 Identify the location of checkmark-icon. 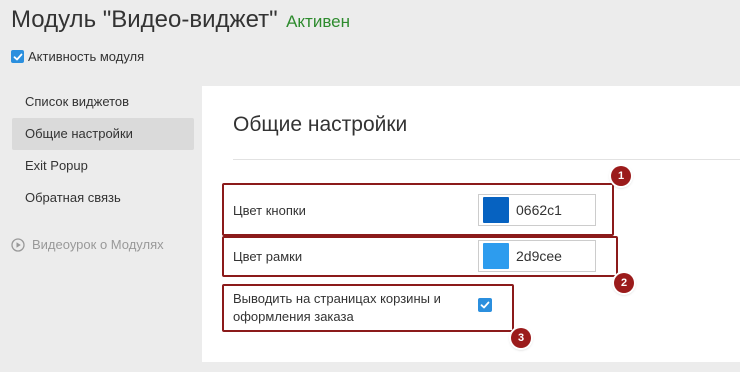
(17, 56).